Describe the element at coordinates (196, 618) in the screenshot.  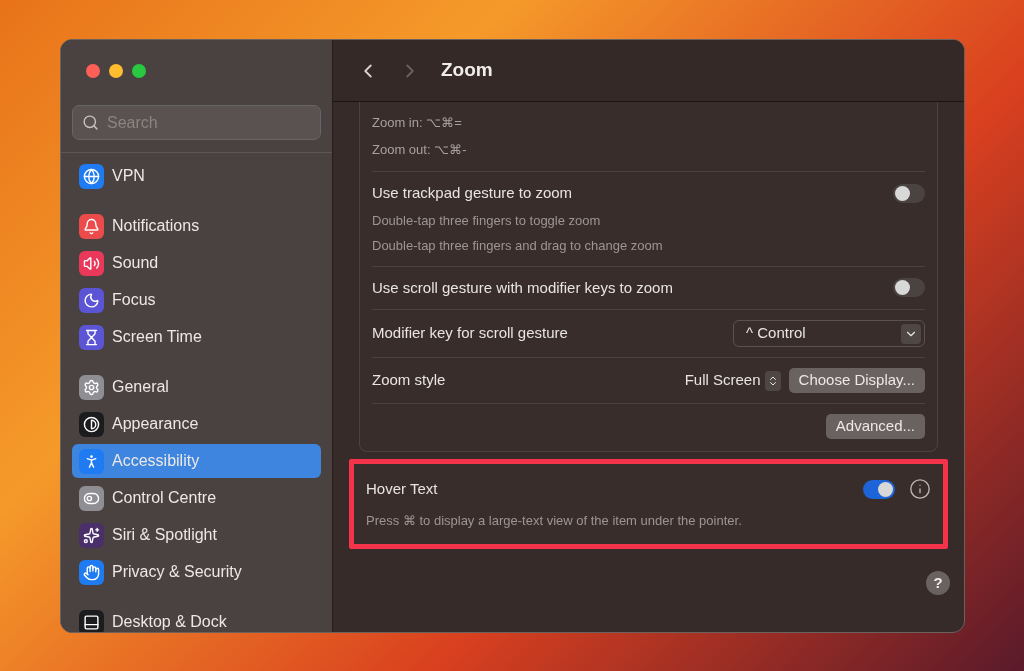
I see `sidebar-item: Desktop & Dock` at that location.